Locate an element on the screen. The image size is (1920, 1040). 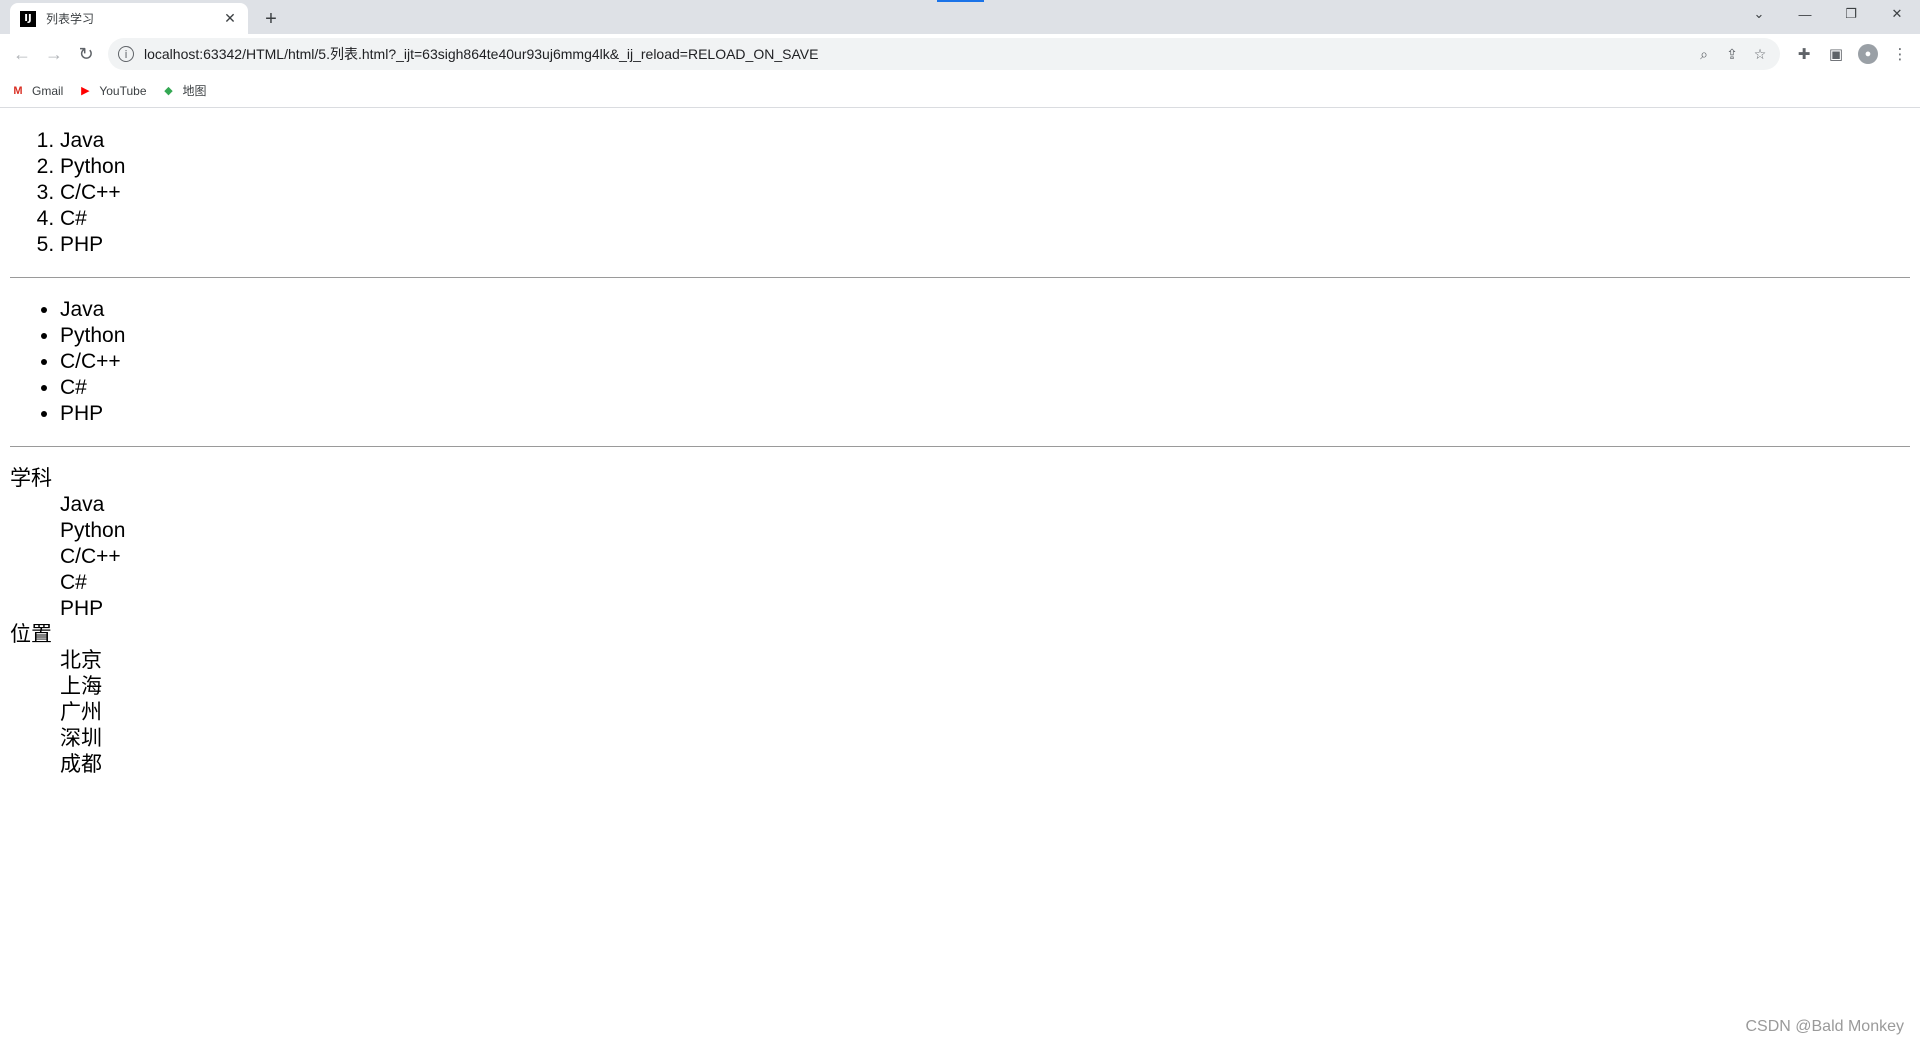
definition-item: Java is located at coordinates (82, 504).